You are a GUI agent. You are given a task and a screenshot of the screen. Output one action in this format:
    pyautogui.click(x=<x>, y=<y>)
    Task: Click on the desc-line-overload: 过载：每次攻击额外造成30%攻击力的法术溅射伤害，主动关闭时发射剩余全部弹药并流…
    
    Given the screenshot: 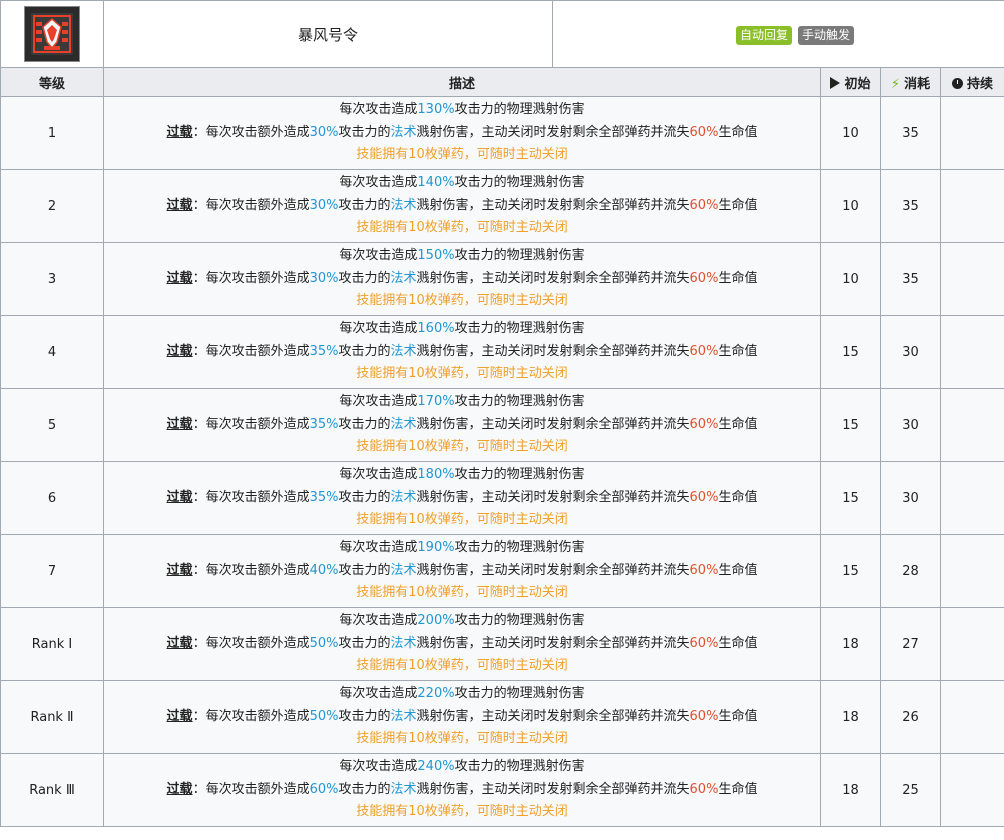 What is the action you would take?
    pyautogui.click(x=462, y=278)
    